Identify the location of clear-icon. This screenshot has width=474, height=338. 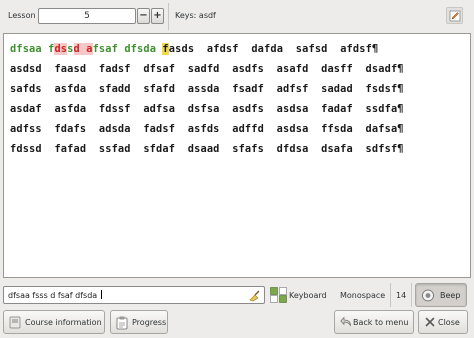
(254, 296).